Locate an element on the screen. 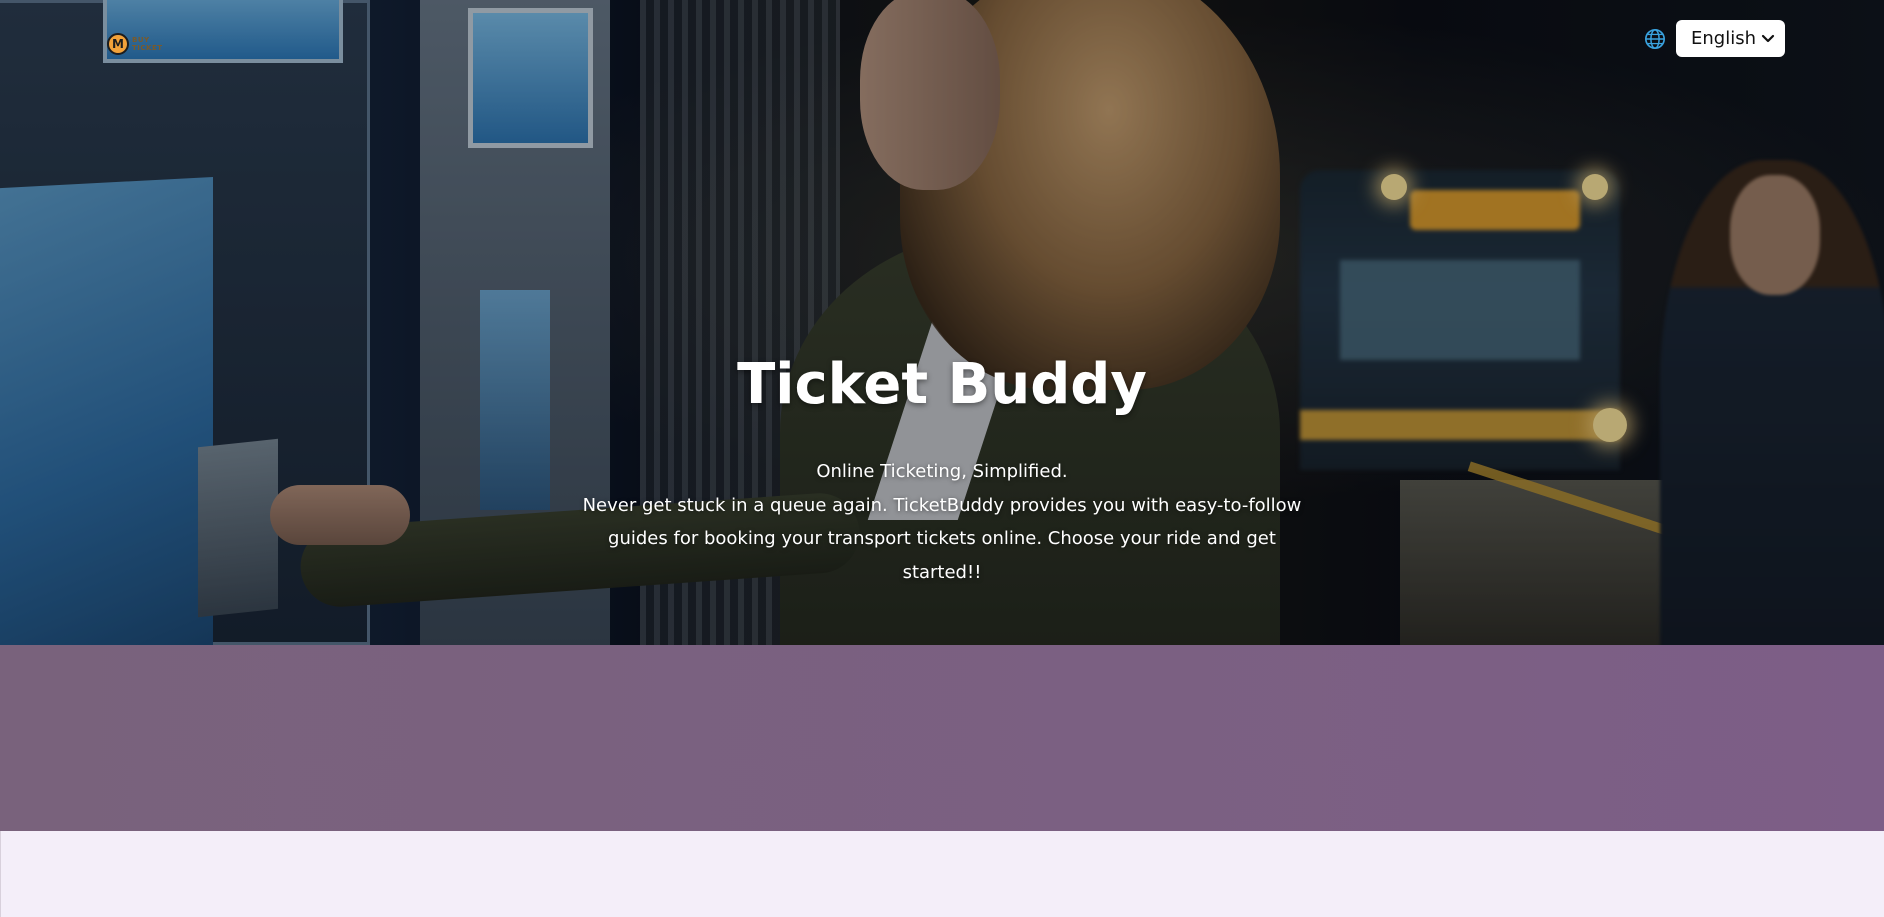  logo-link: M BUY TICKET is located at coordinates (135, 44).